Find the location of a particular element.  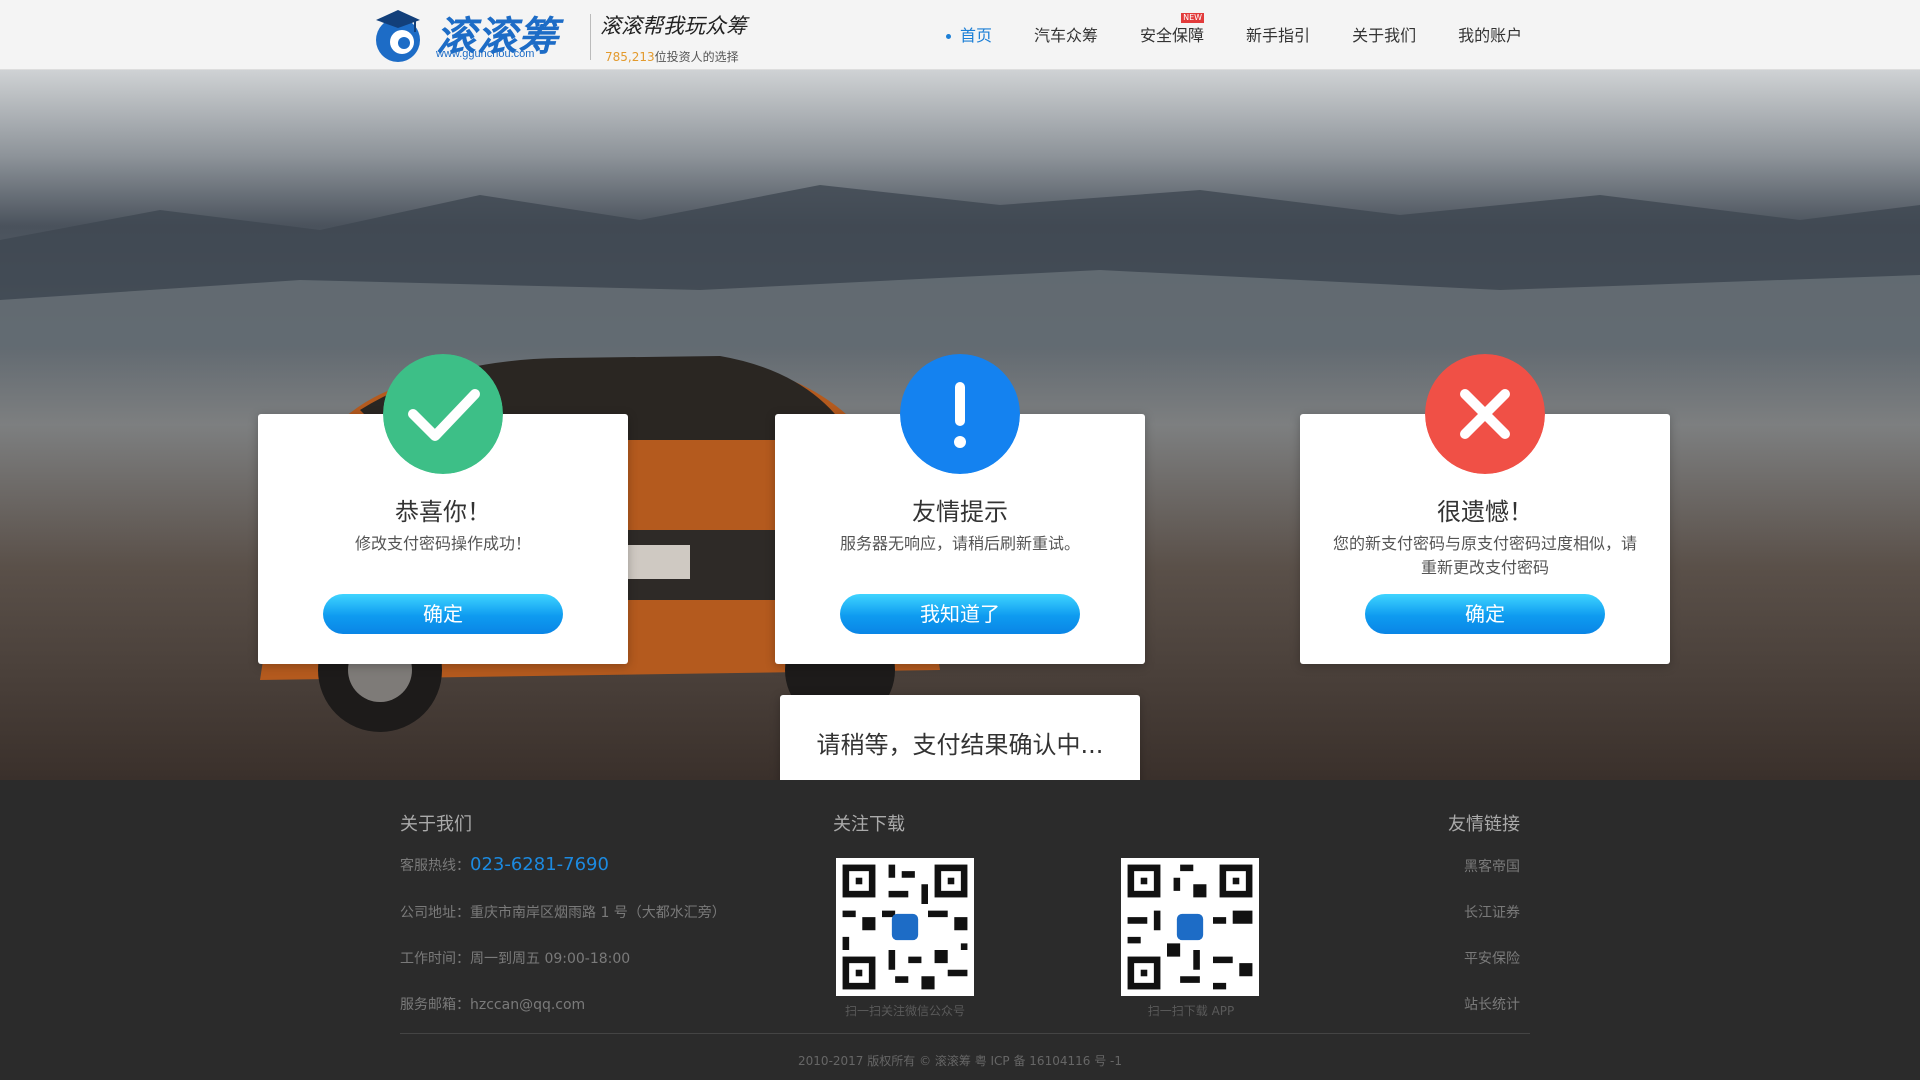

main-nav: 首页 汽车众筹 安全保障 NEW 新手指引 关于我们 我的账户 is located at coordinates (1254, 35).